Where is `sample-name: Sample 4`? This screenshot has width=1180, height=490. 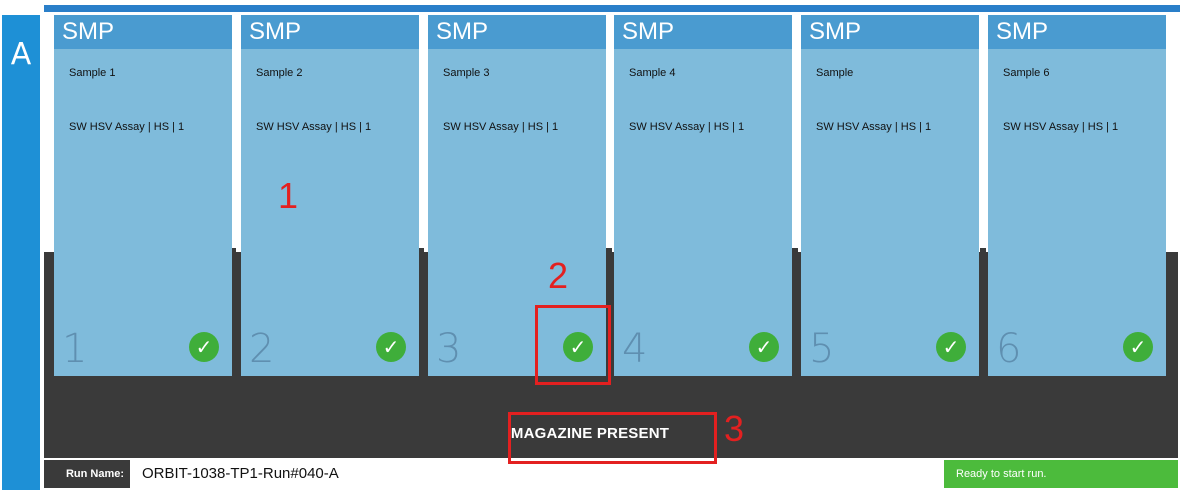
sample-name: Sample 4 is located at coordinates (652, 73).